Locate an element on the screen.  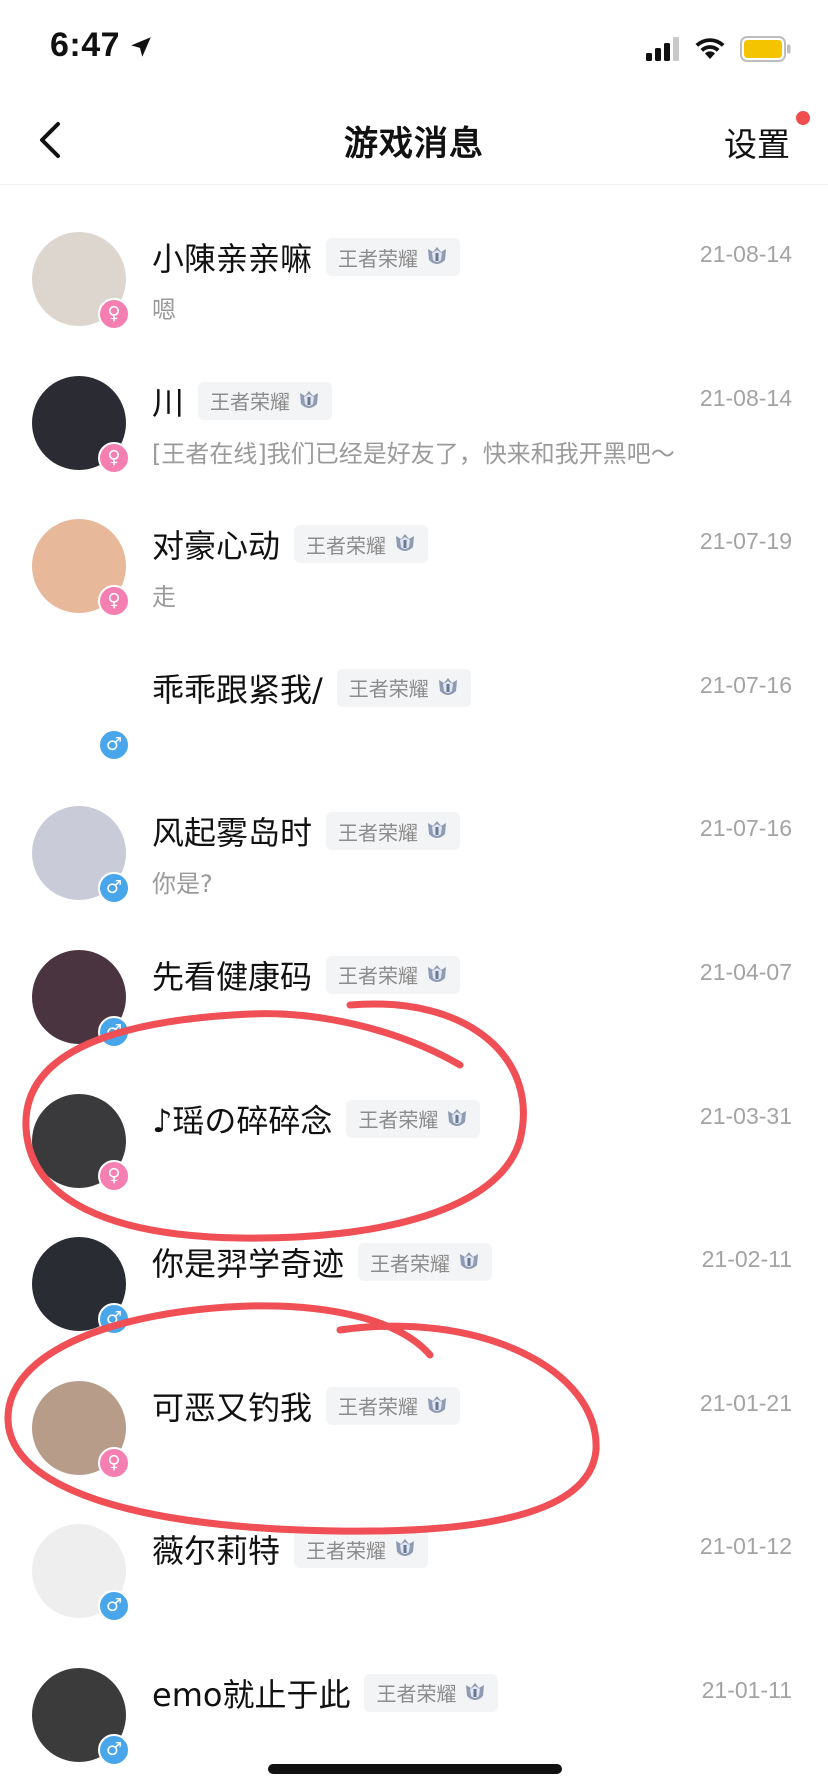
status-bar: 6:47 is located at coordinates (414, 48).